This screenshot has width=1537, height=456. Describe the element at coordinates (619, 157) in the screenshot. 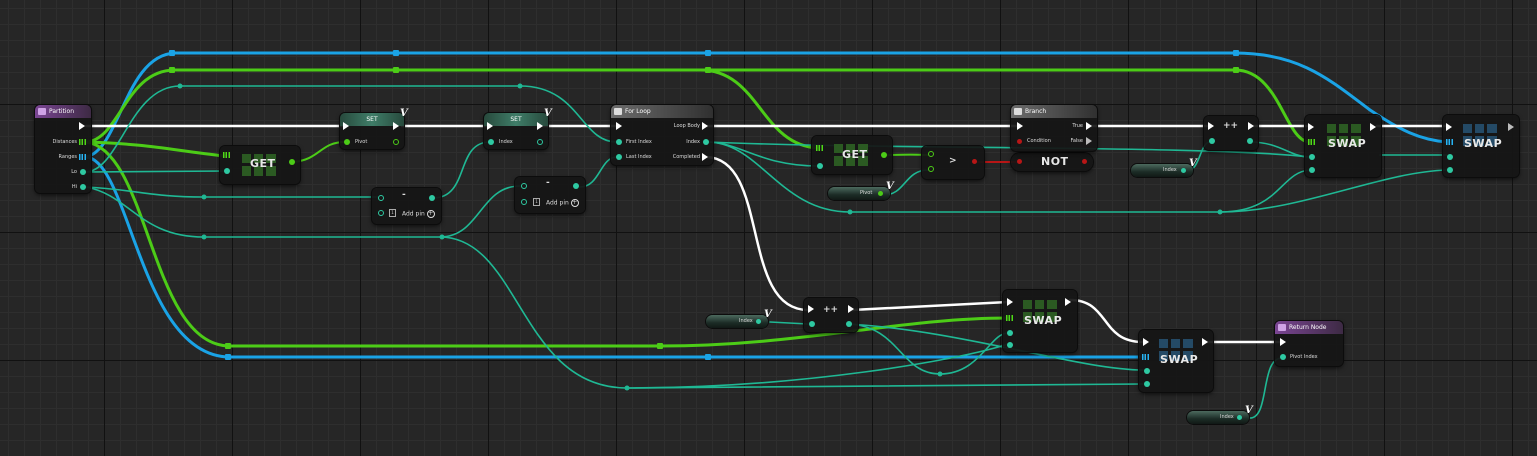

I see `last-index-pin` at that location.